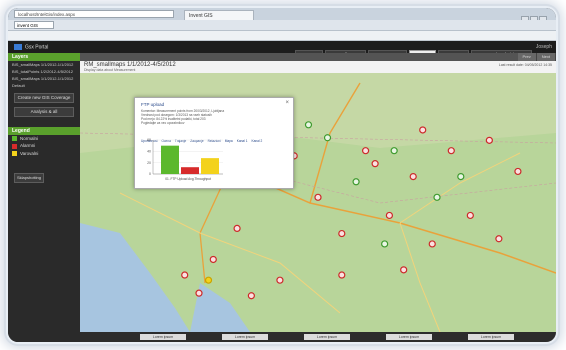  Describe the element at coordinates (34, 25) in the screenshot. I see `search-input: invent GIS` at that location.